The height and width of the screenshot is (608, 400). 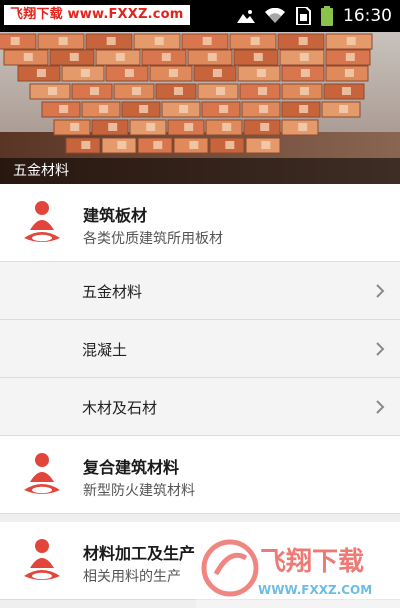 I want to click on category-title: 复合建筑材料, so click(x=131, y=467).